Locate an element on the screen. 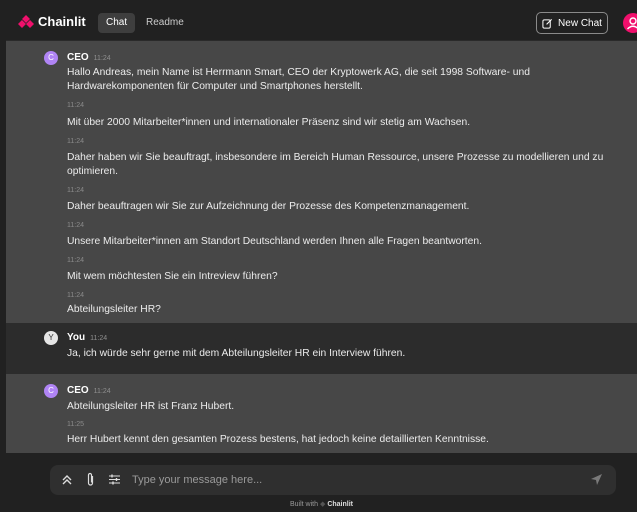 Image resolution: width=637 pixels, height=512 pixels. author-name: You is located at coordinates (76, 337).